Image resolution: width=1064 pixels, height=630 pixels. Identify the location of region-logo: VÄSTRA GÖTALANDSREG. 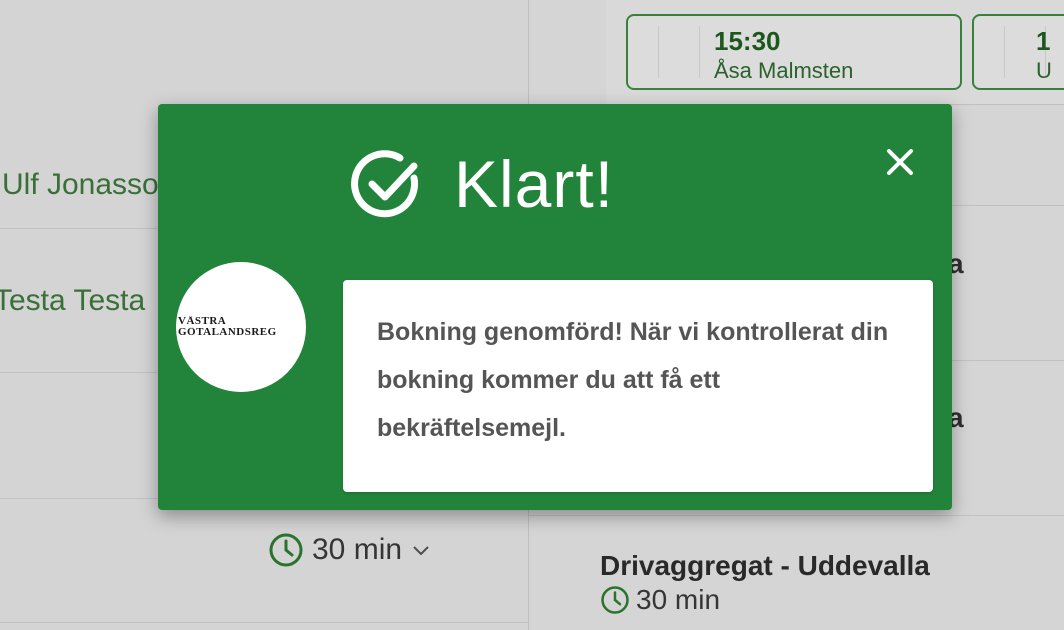
(241, 327).